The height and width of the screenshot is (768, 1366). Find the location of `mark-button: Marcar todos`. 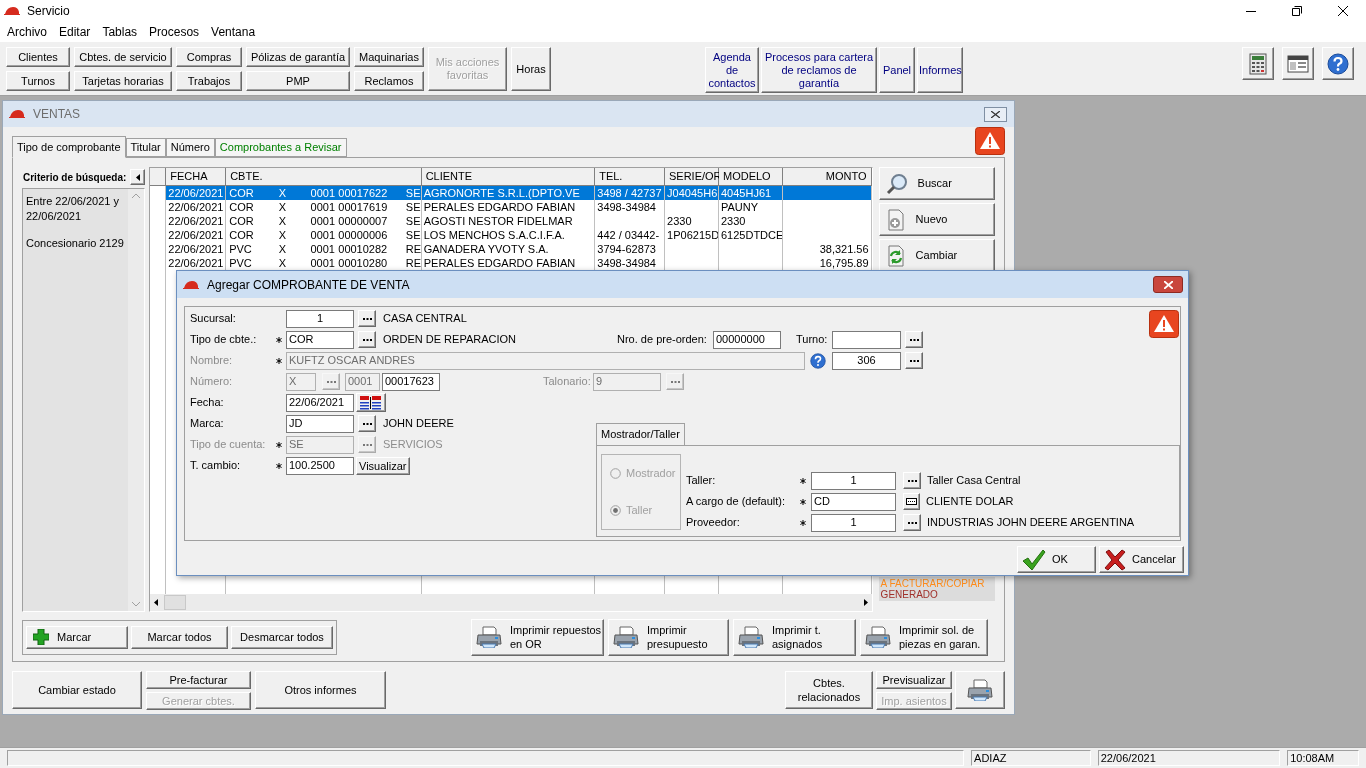

mark-button: Marcar todos is located at coordinates (179, 637).